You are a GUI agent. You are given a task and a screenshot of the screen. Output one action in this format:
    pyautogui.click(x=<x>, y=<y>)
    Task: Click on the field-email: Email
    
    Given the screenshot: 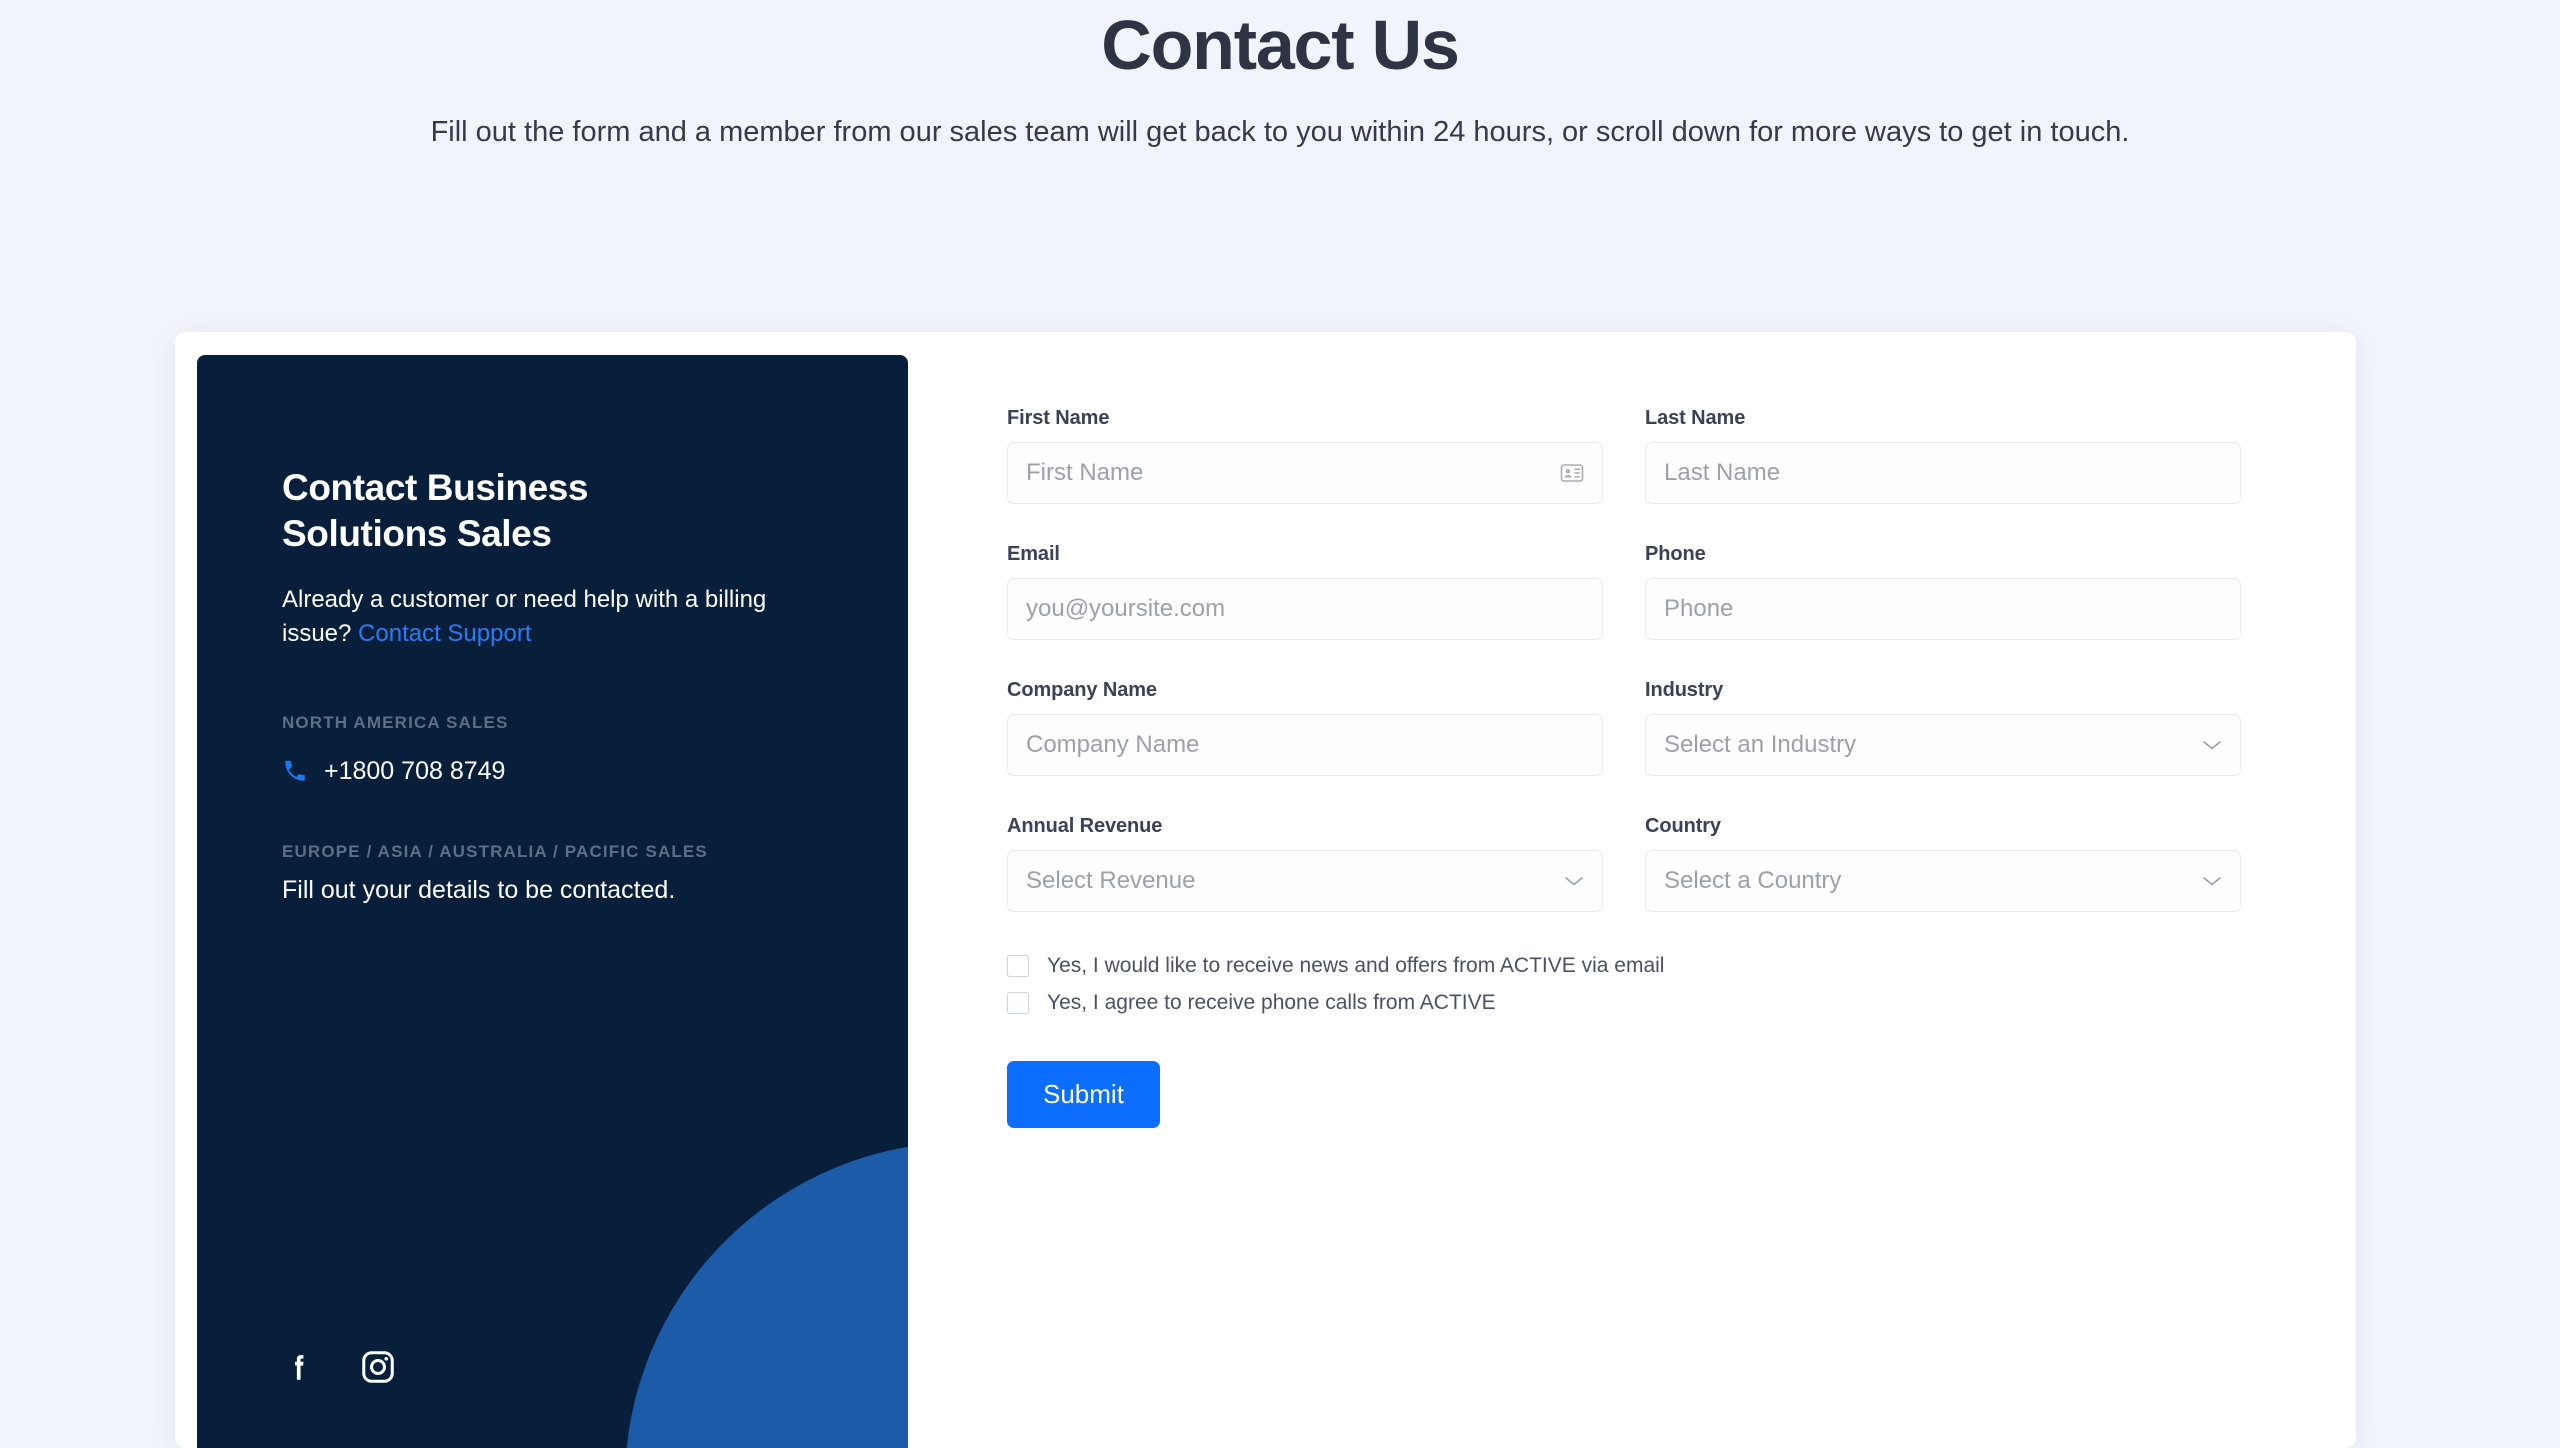 What is the action you would take?
    pyautogui.click(x=1305, y=591)
    